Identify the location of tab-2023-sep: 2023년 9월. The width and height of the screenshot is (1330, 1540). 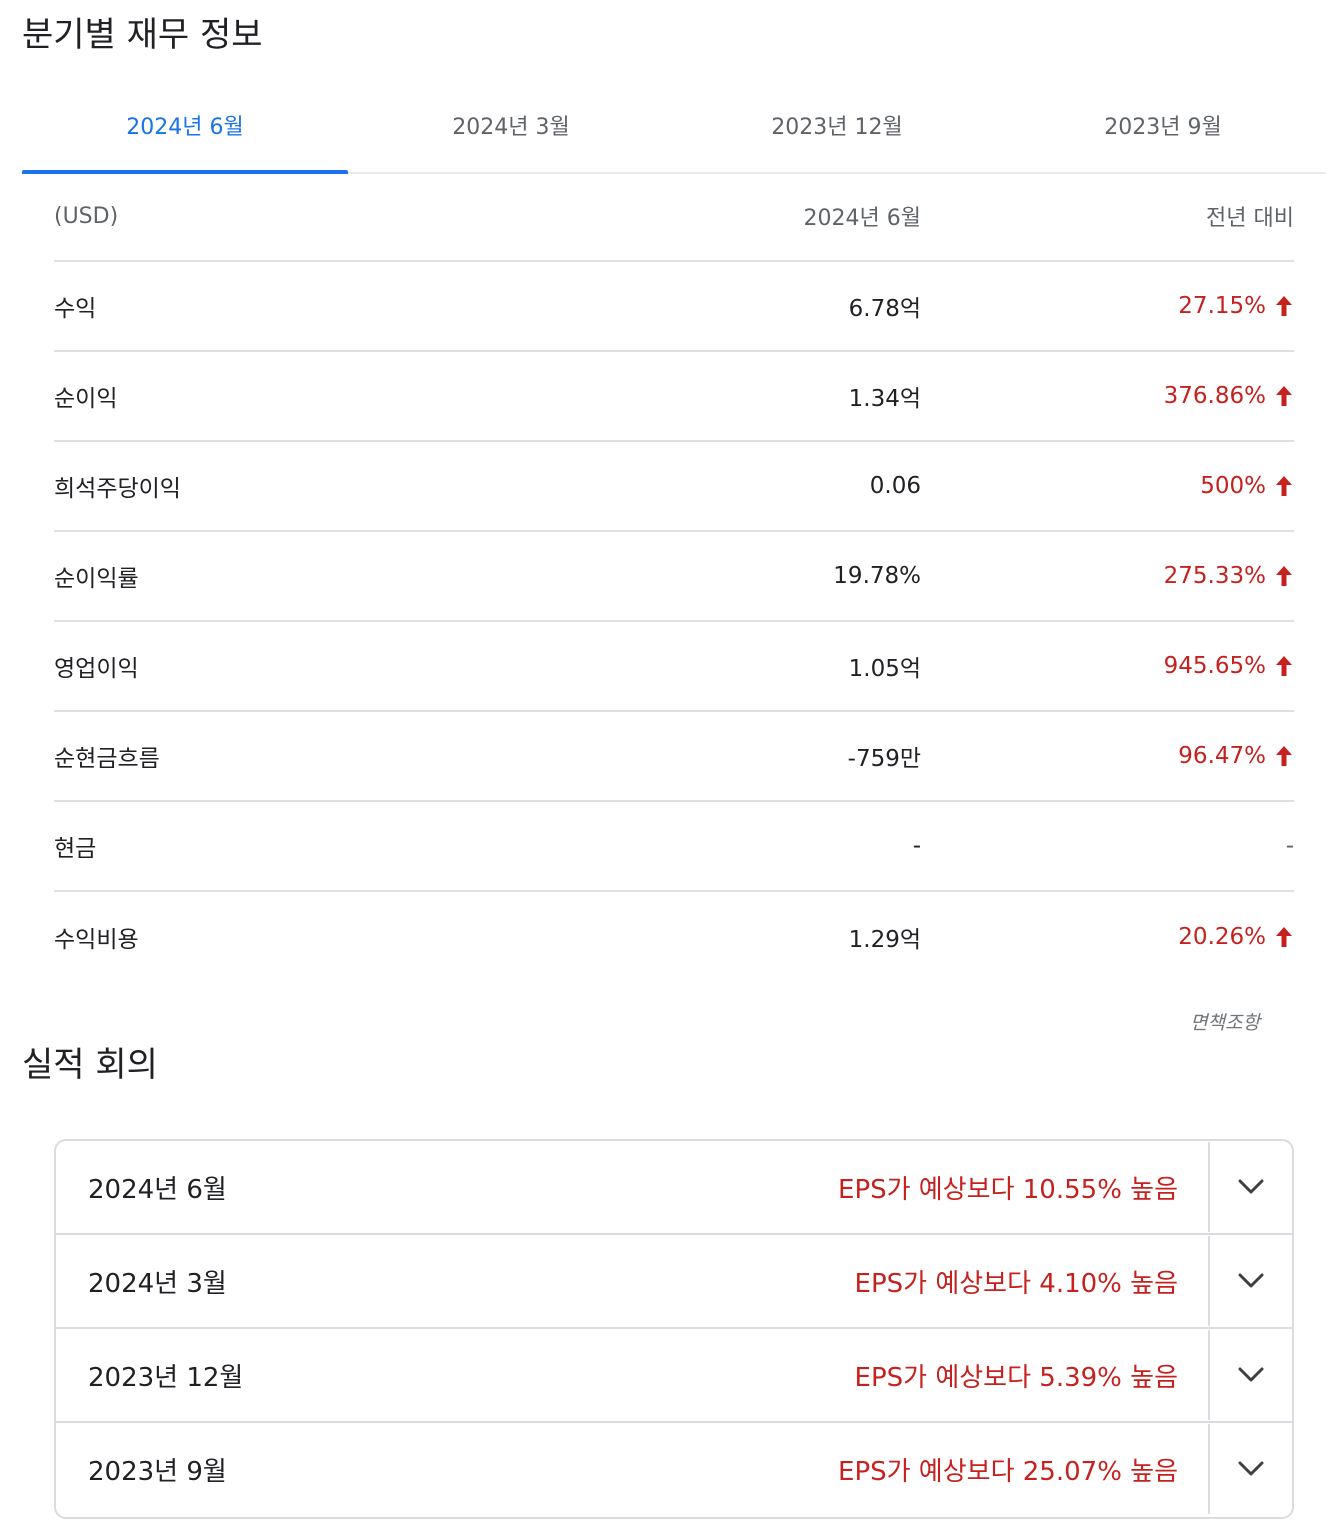
(1163, 125).